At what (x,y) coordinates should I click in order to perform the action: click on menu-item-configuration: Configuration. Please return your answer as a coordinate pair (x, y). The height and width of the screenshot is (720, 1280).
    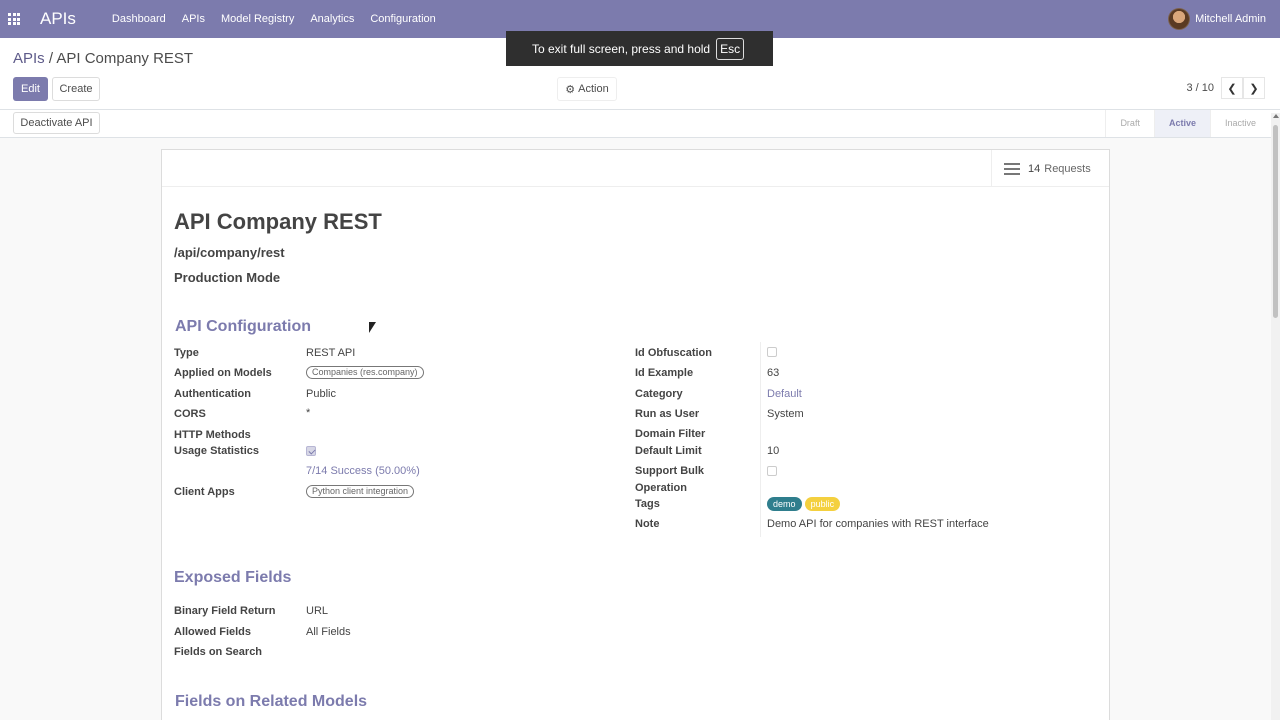
    Looking at the image, I should click on (402, 19).